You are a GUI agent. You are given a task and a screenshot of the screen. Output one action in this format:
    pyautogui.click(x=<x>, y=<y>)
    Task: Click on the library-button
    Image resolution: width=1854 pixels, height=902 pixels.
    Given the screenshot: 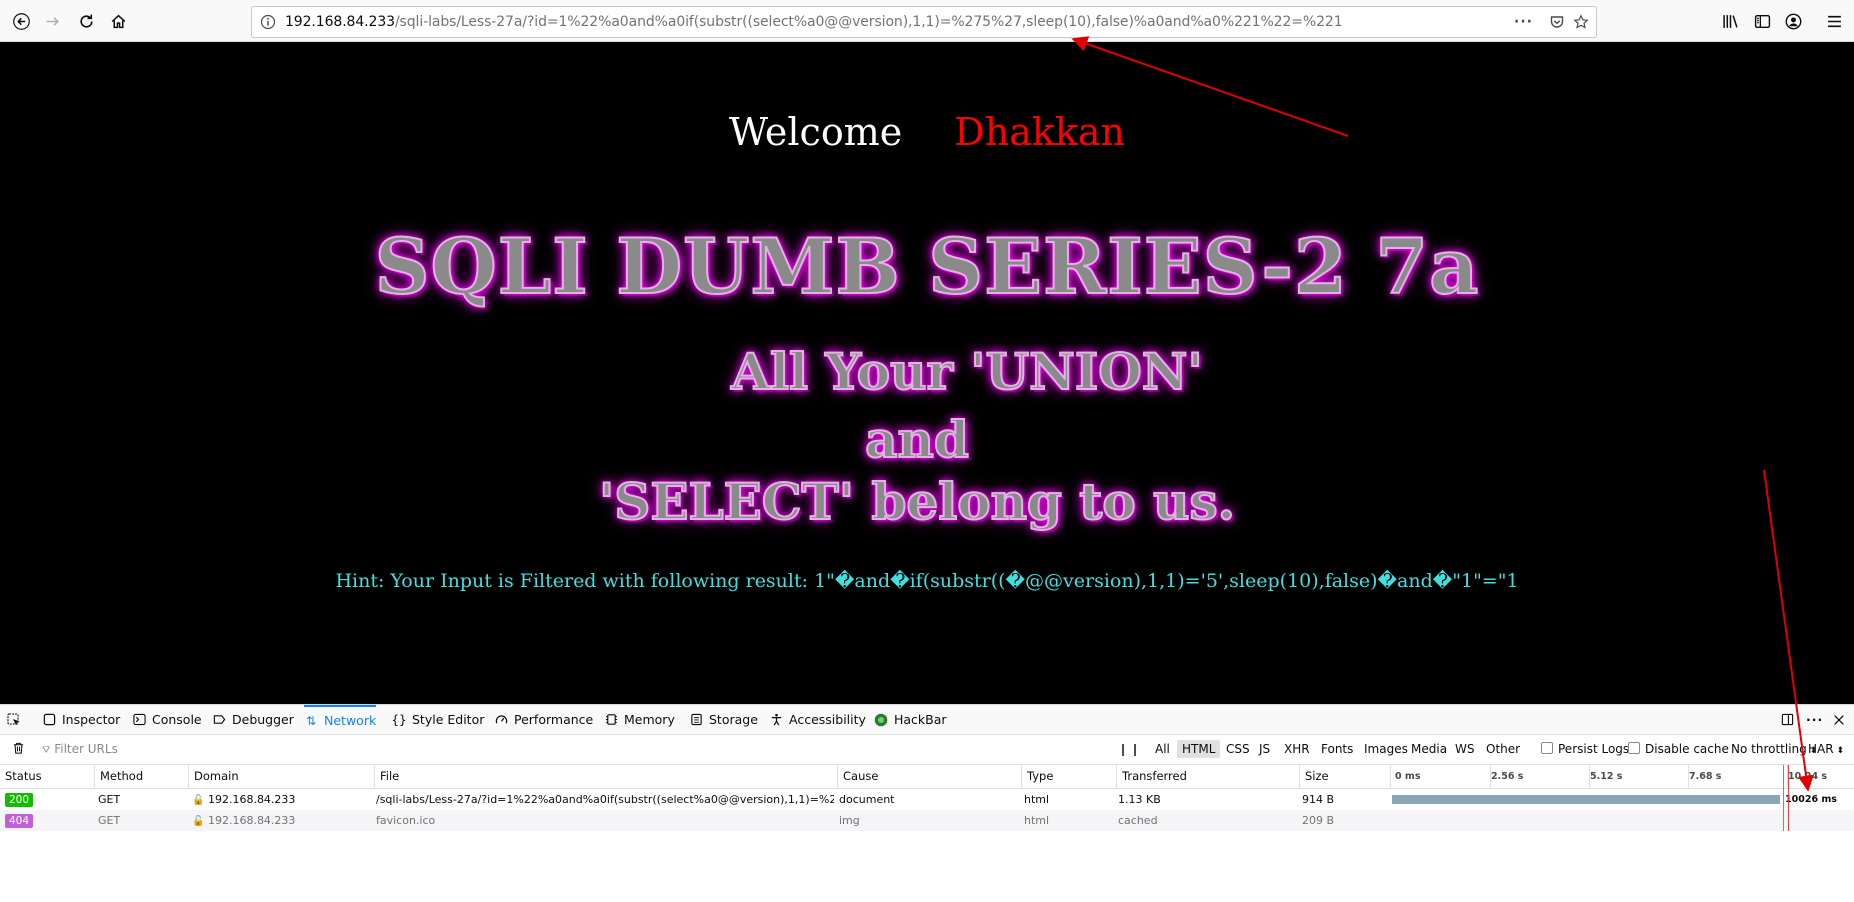 What is the action you would take?
    pyautogui.click(x=1730, y=21)
    